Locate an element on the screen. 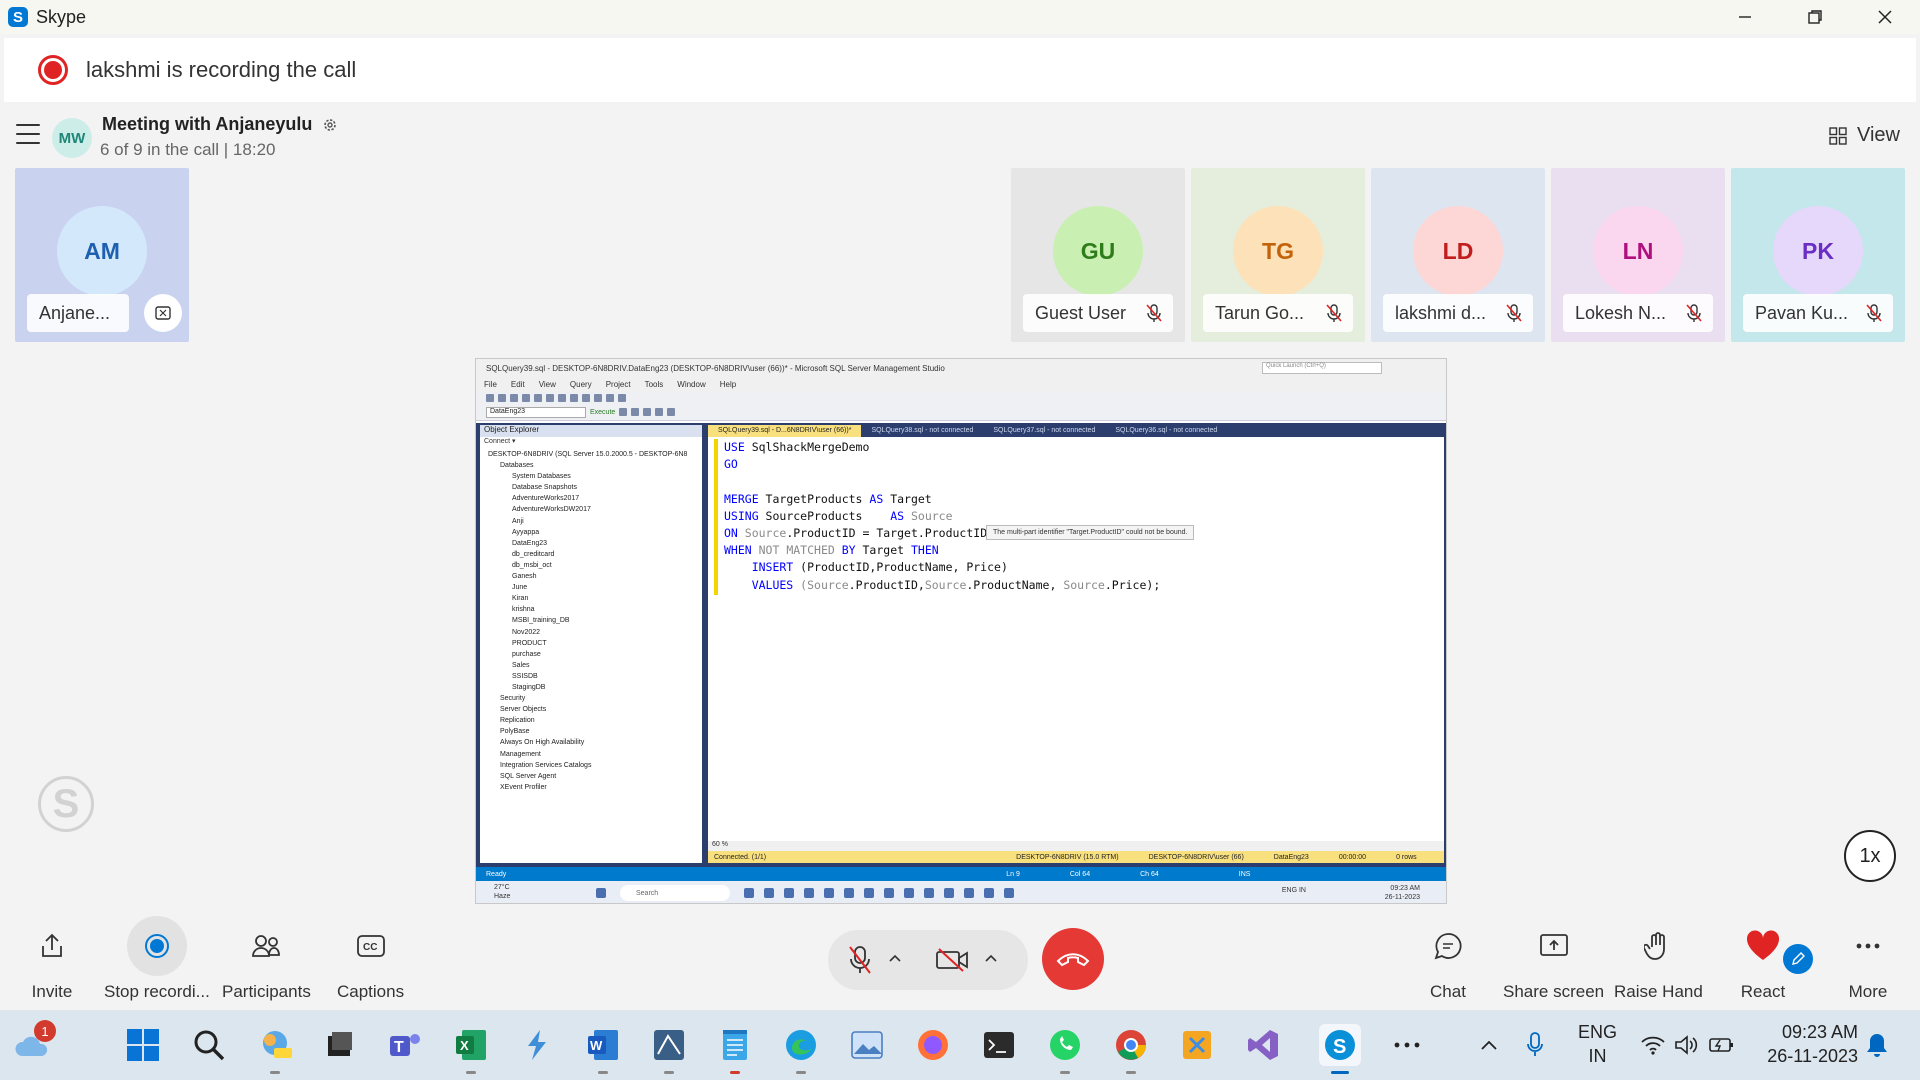 The height and width of the screenshot is (1080, 1920). ssms-menu-item: Project is located at coordinates (618, 384).